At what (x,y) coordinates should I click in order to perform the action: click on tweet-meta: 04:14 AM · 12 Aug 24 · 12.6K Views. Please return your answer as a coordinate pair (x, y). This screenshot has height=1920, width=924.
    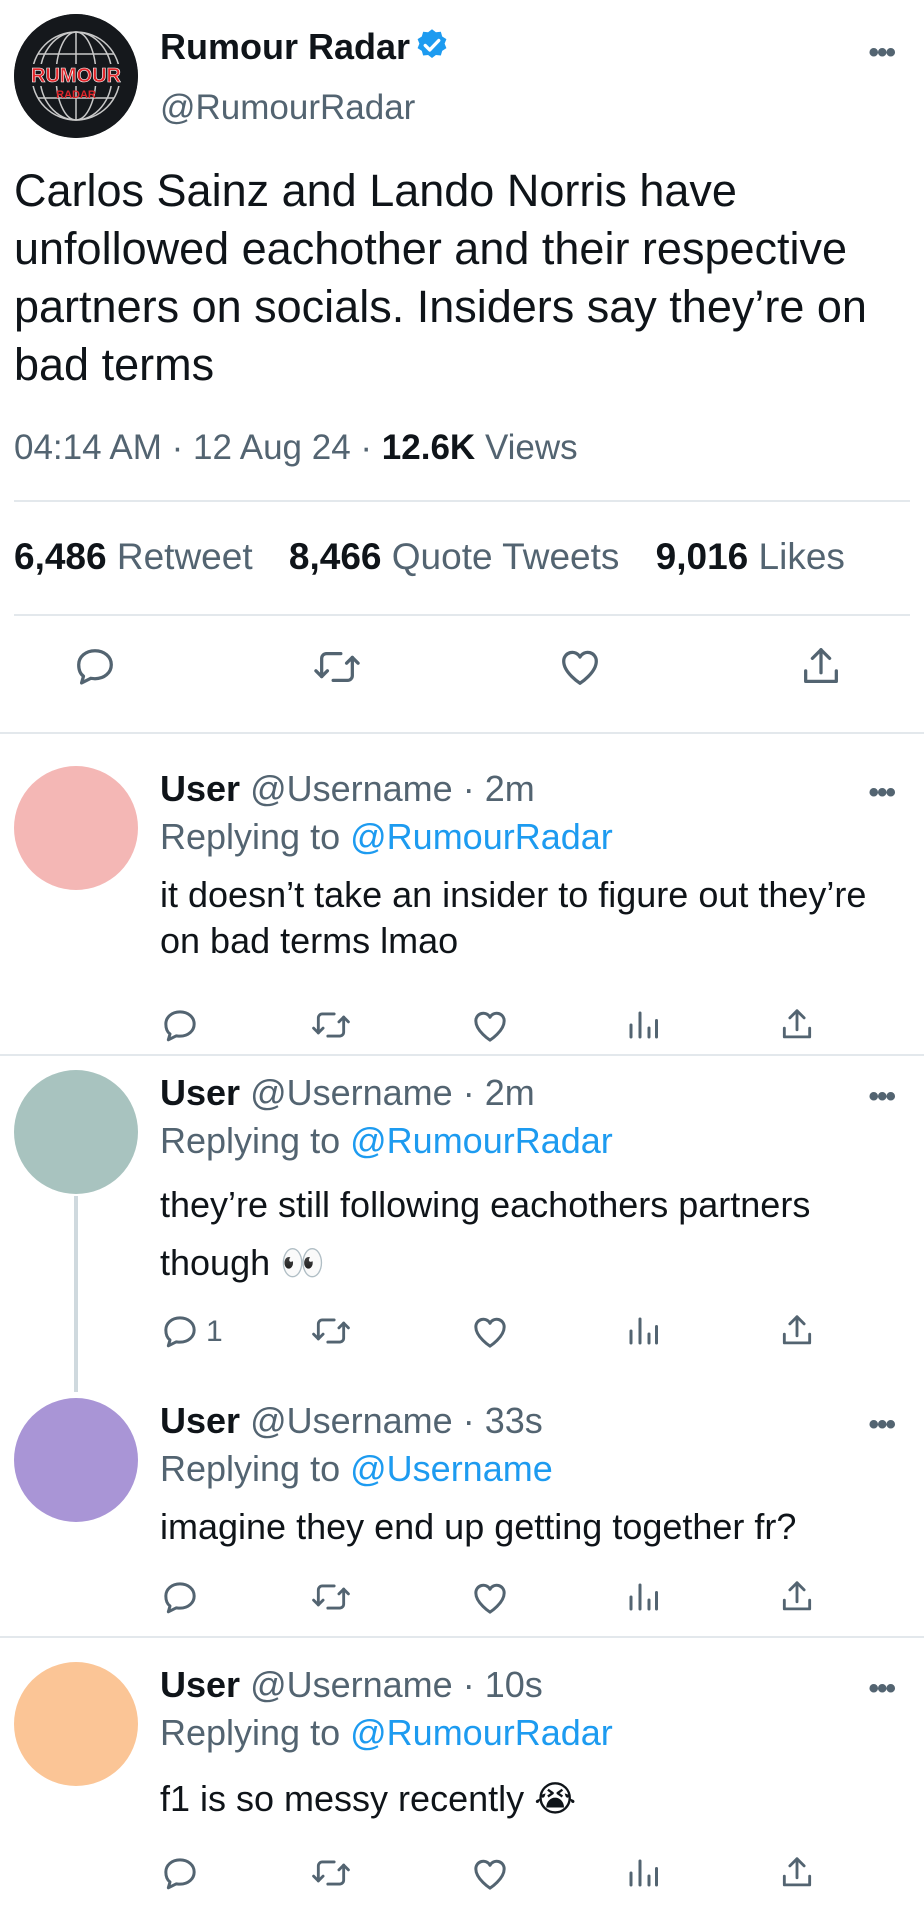
    Looking at the image, I should click on (296, 448).